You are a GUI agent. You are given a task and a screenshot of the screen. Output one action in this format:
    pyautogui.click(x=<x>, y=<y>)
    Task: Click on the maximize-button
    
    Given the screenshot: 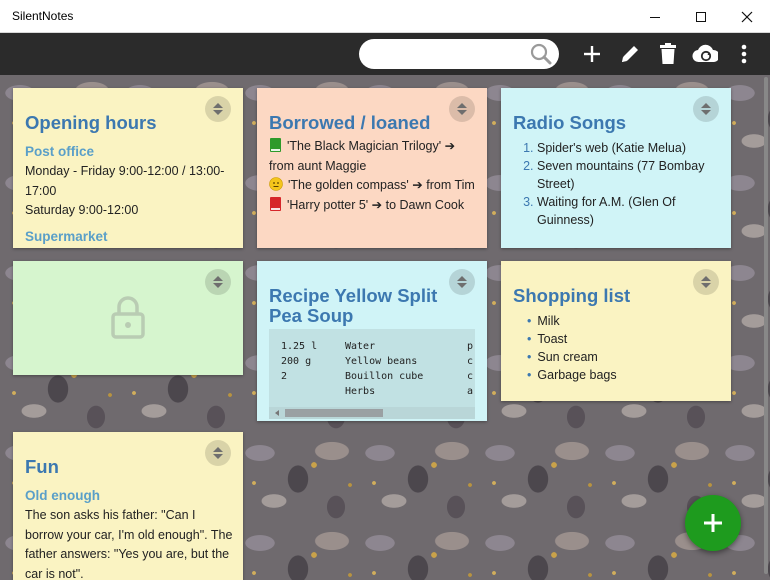 What is the action you would take?
    pyautogui.click(x=701, y=16)
    